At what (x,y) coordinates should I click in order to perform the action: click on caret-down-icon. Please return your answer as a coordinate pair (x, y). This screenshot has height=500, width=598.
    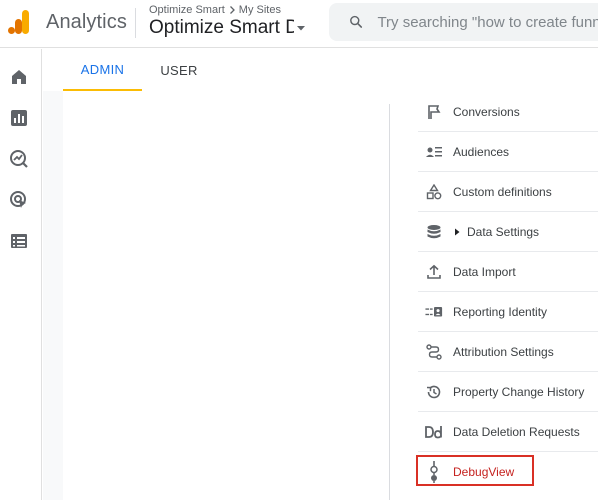
    Looking at the image, I should click on (301, 28).